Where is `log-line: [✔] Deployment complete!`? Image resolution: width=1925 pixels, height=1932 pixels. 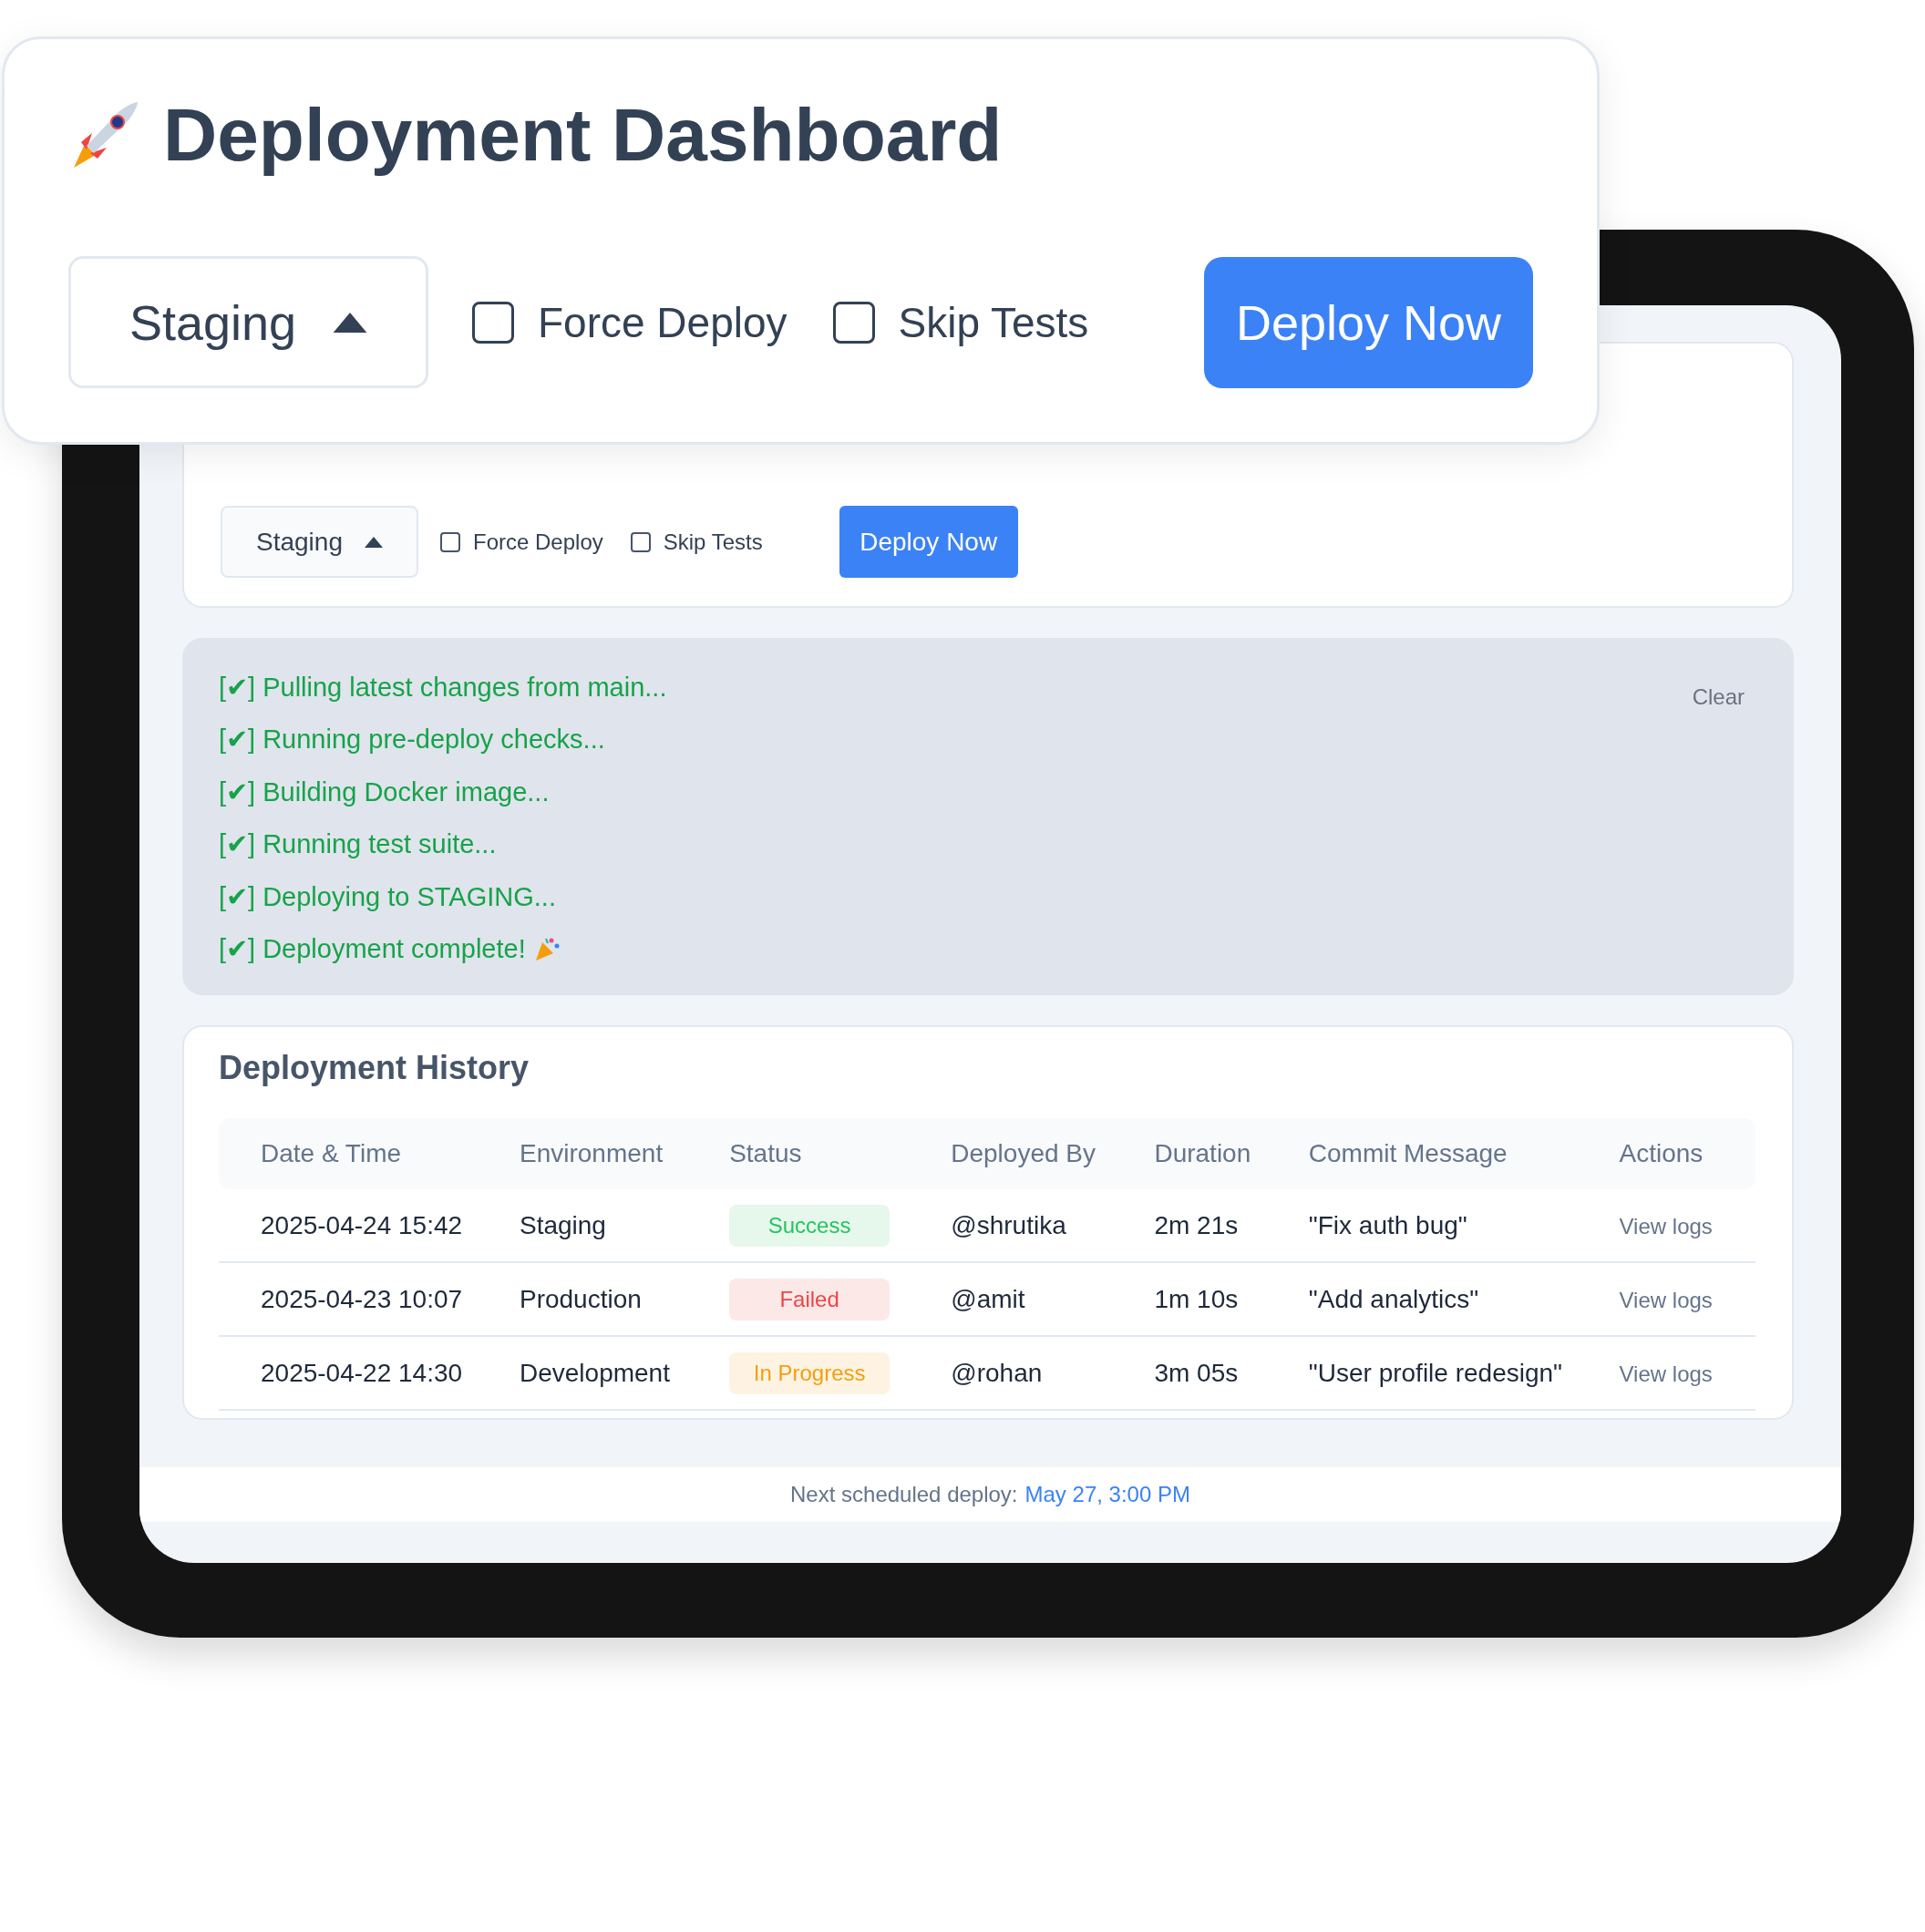
log-line: [✔] Deployment complete! is located at coordinates (373, 949).